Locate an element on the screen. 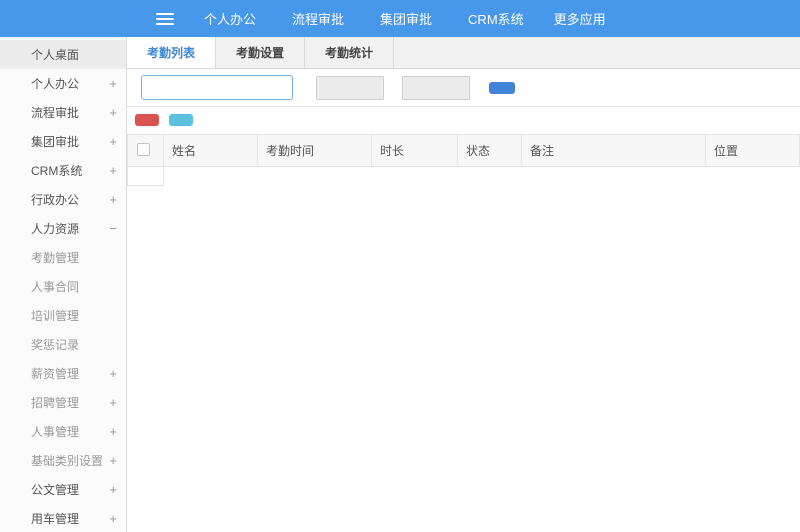 Image resolution: width=800 pixels, height=532 pixels. clean-data-button is located at coordinates (147, 120).